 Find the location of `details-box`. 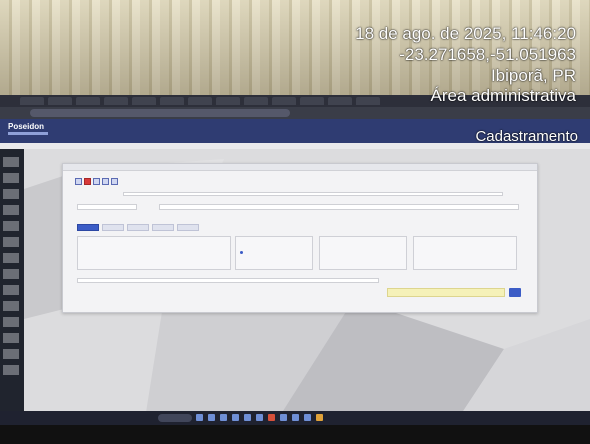

details-box is located at coordinates (154, 253).